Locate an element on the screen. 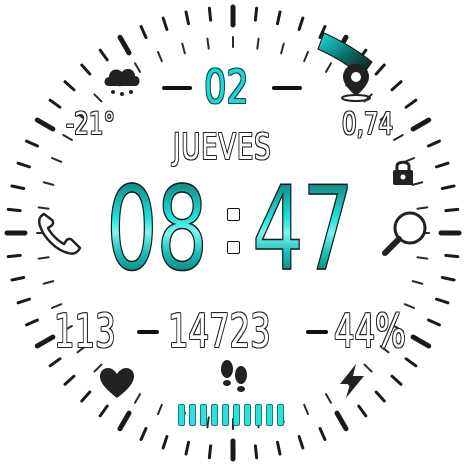 This screenshot has height=466, width=466. footprints-icon is located at coordinates (234, 378).